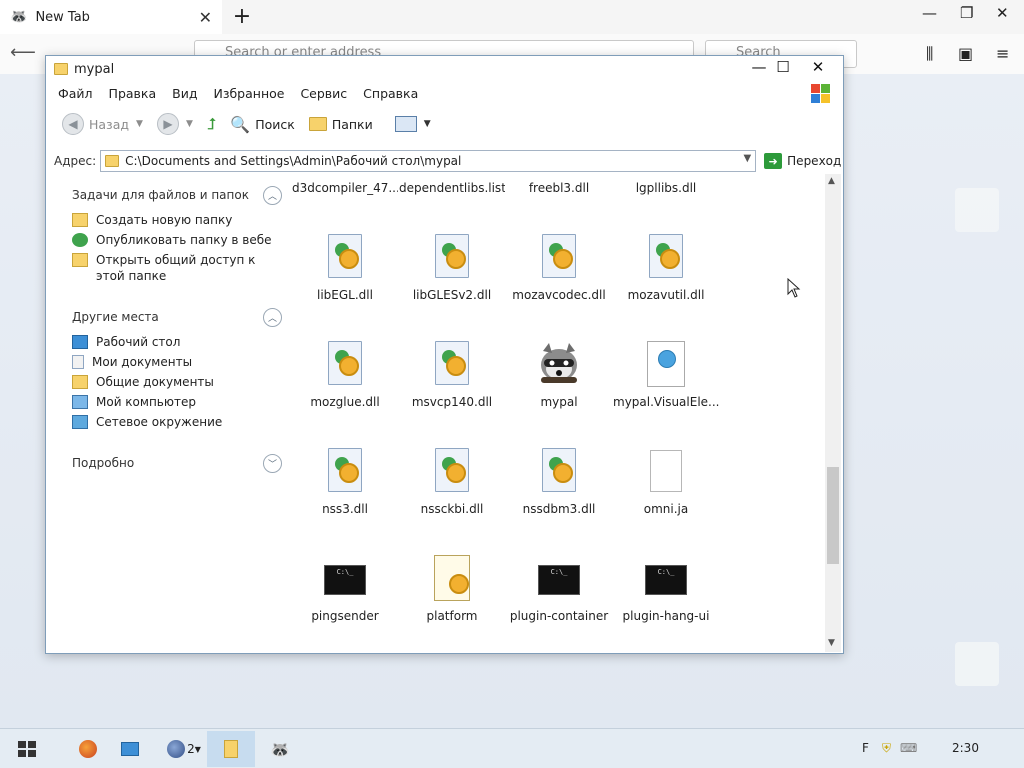 This screenshot has width=1024, height=768. What do you see at coordinates (262, 124) in the screenshot?
I see `search-button: 🔍 Поиск` at bounding box center [262, 124].